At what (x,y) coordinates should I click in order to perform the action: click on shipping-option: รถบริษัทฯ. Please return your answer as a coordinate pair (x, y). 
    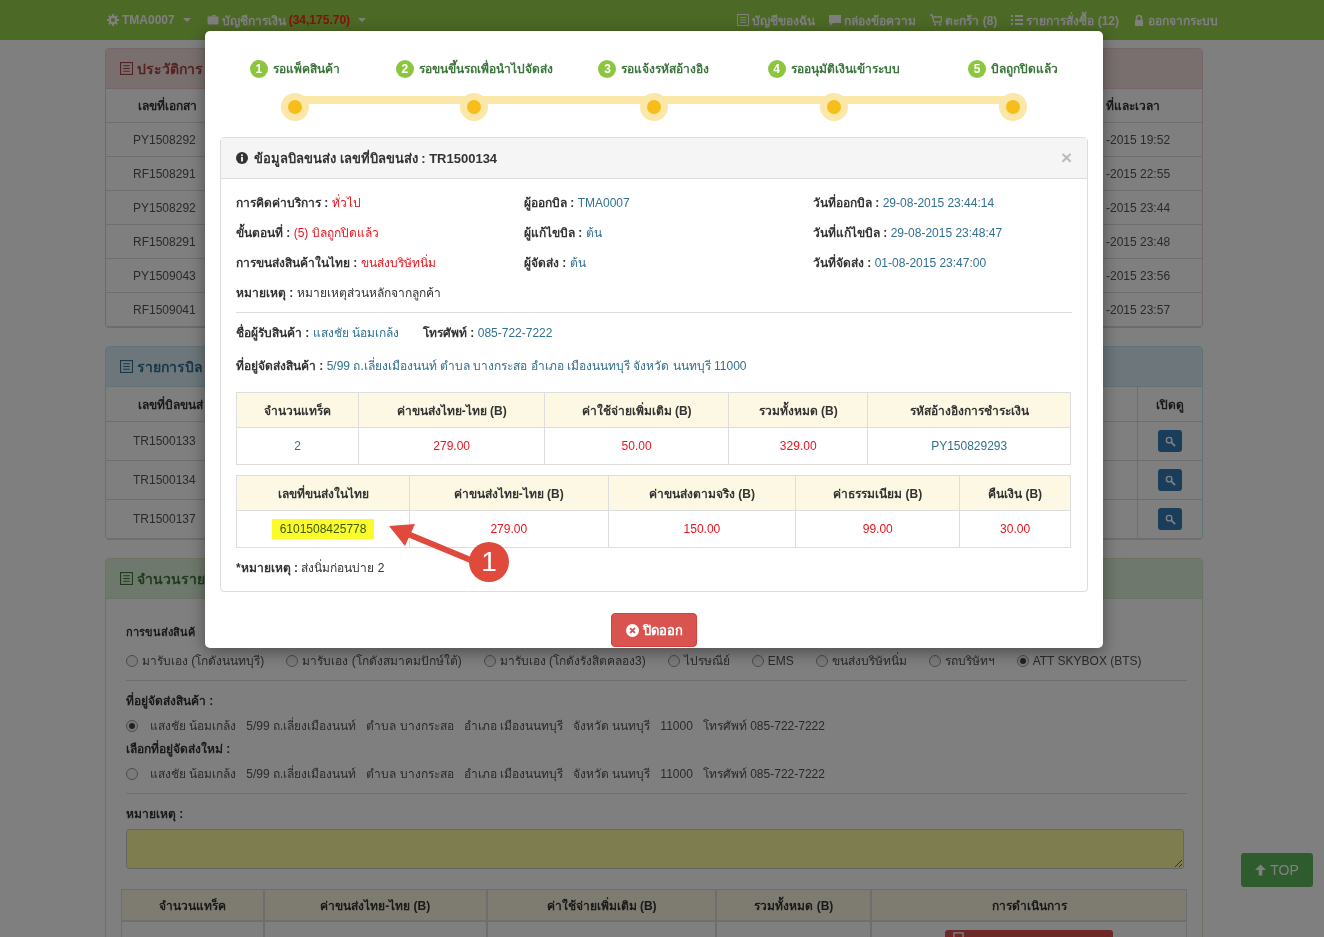
    Looking at the image, I should click on (961, 660).